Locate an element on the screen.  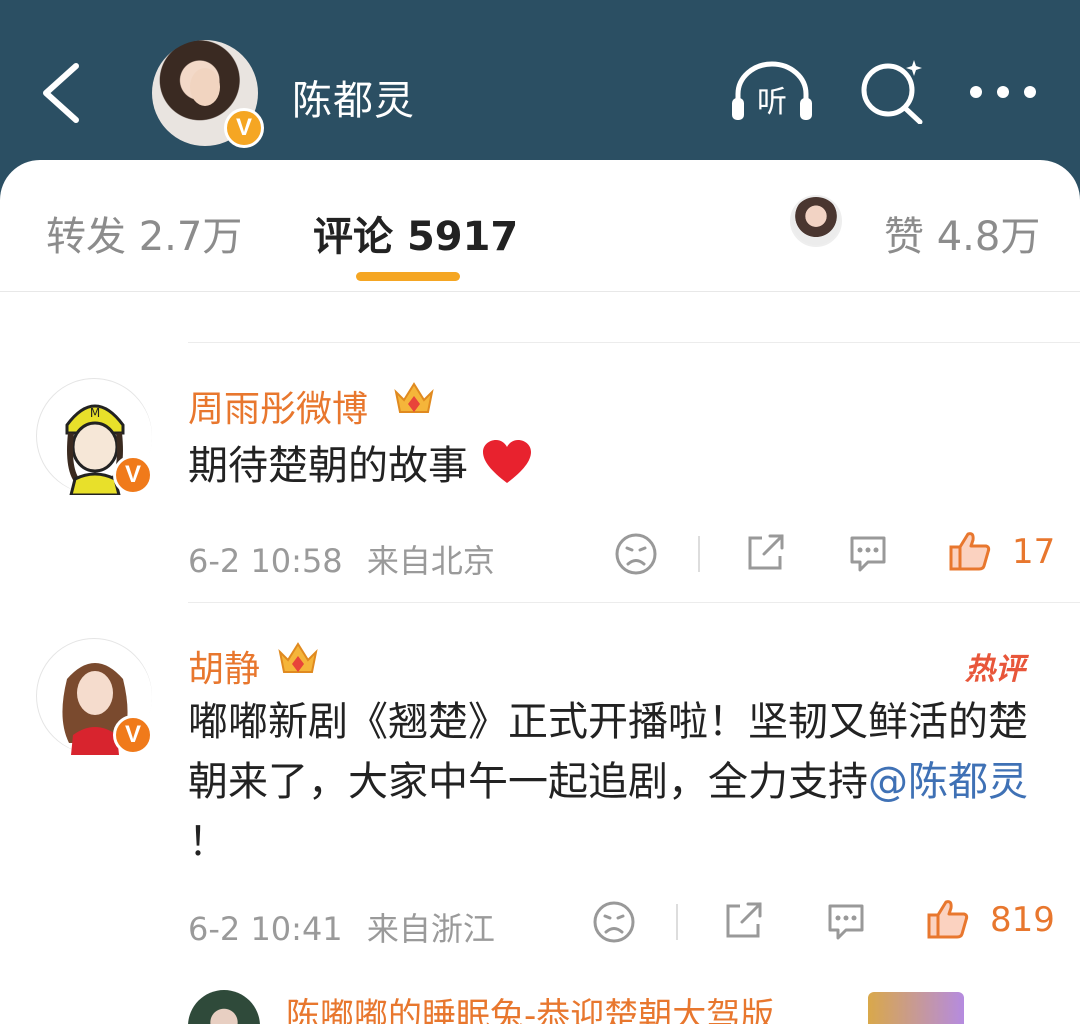
tab-like-label: 赞 is located at coordinates (904, 237).